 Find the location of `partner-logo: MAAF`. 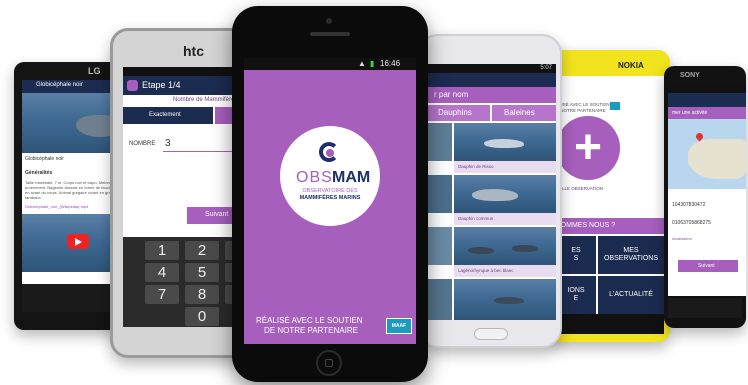

partner-logo: MAAF is located at coordinates (399, 326).